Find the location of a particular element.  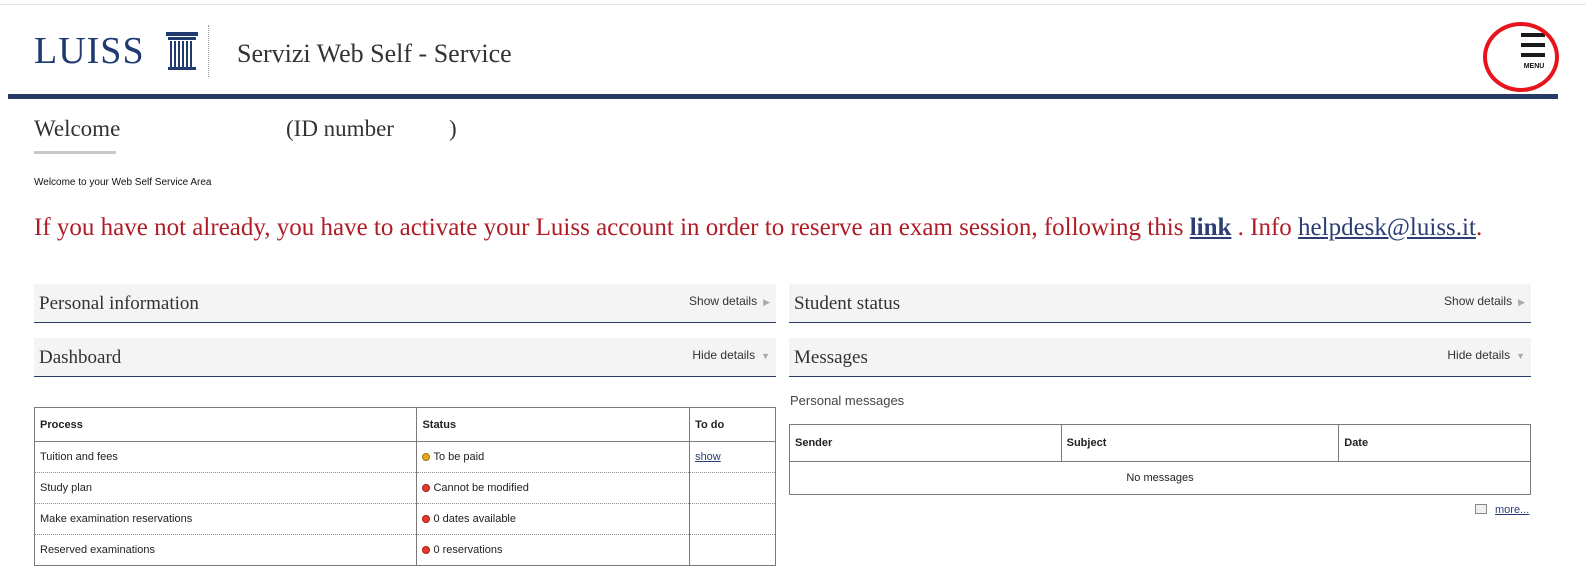

empty-message-cell: No messages is located at coordinates (1160, 478).